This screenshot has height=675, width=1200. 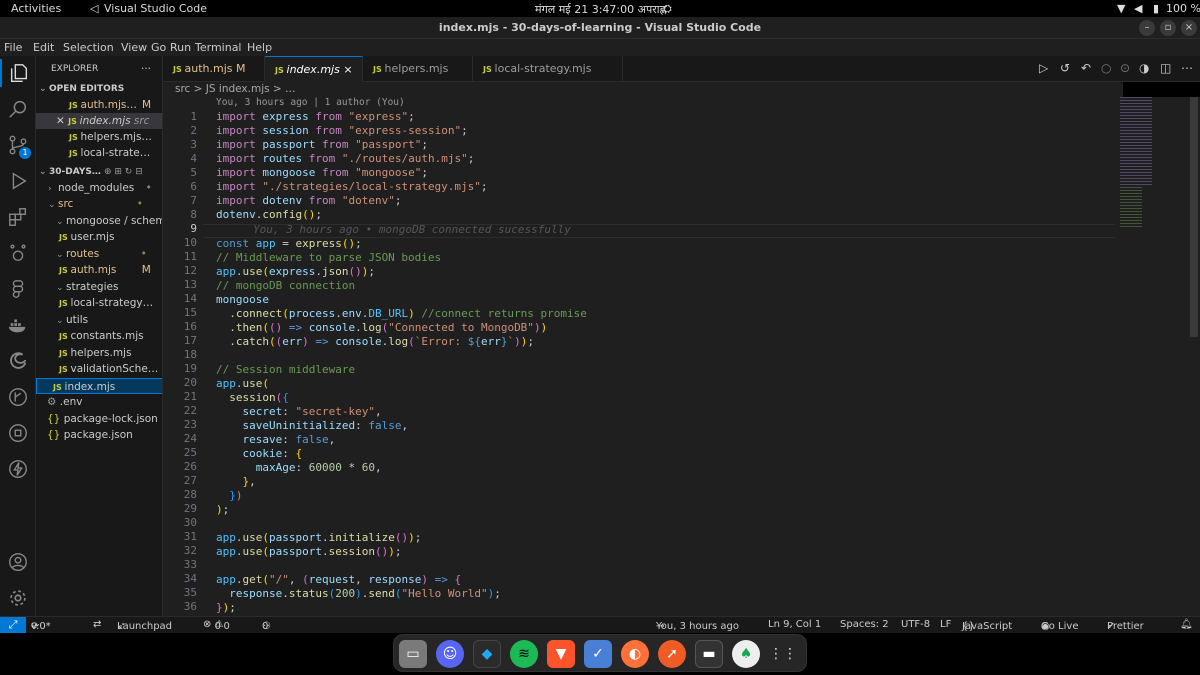 What do you see at coordinates (1154, 356) in the screenshot?
I see `minimap` at bounding box center [1154, 356].